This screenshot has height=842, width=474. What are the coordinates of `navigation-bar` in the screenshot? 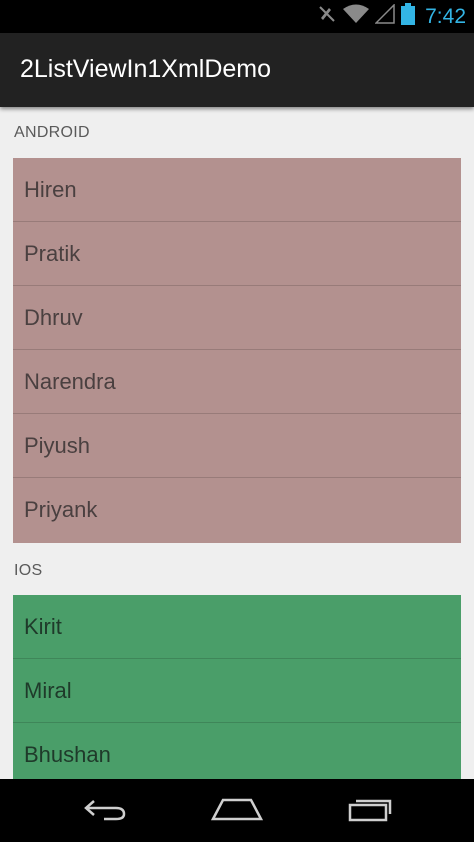 It's located at (237, 810).